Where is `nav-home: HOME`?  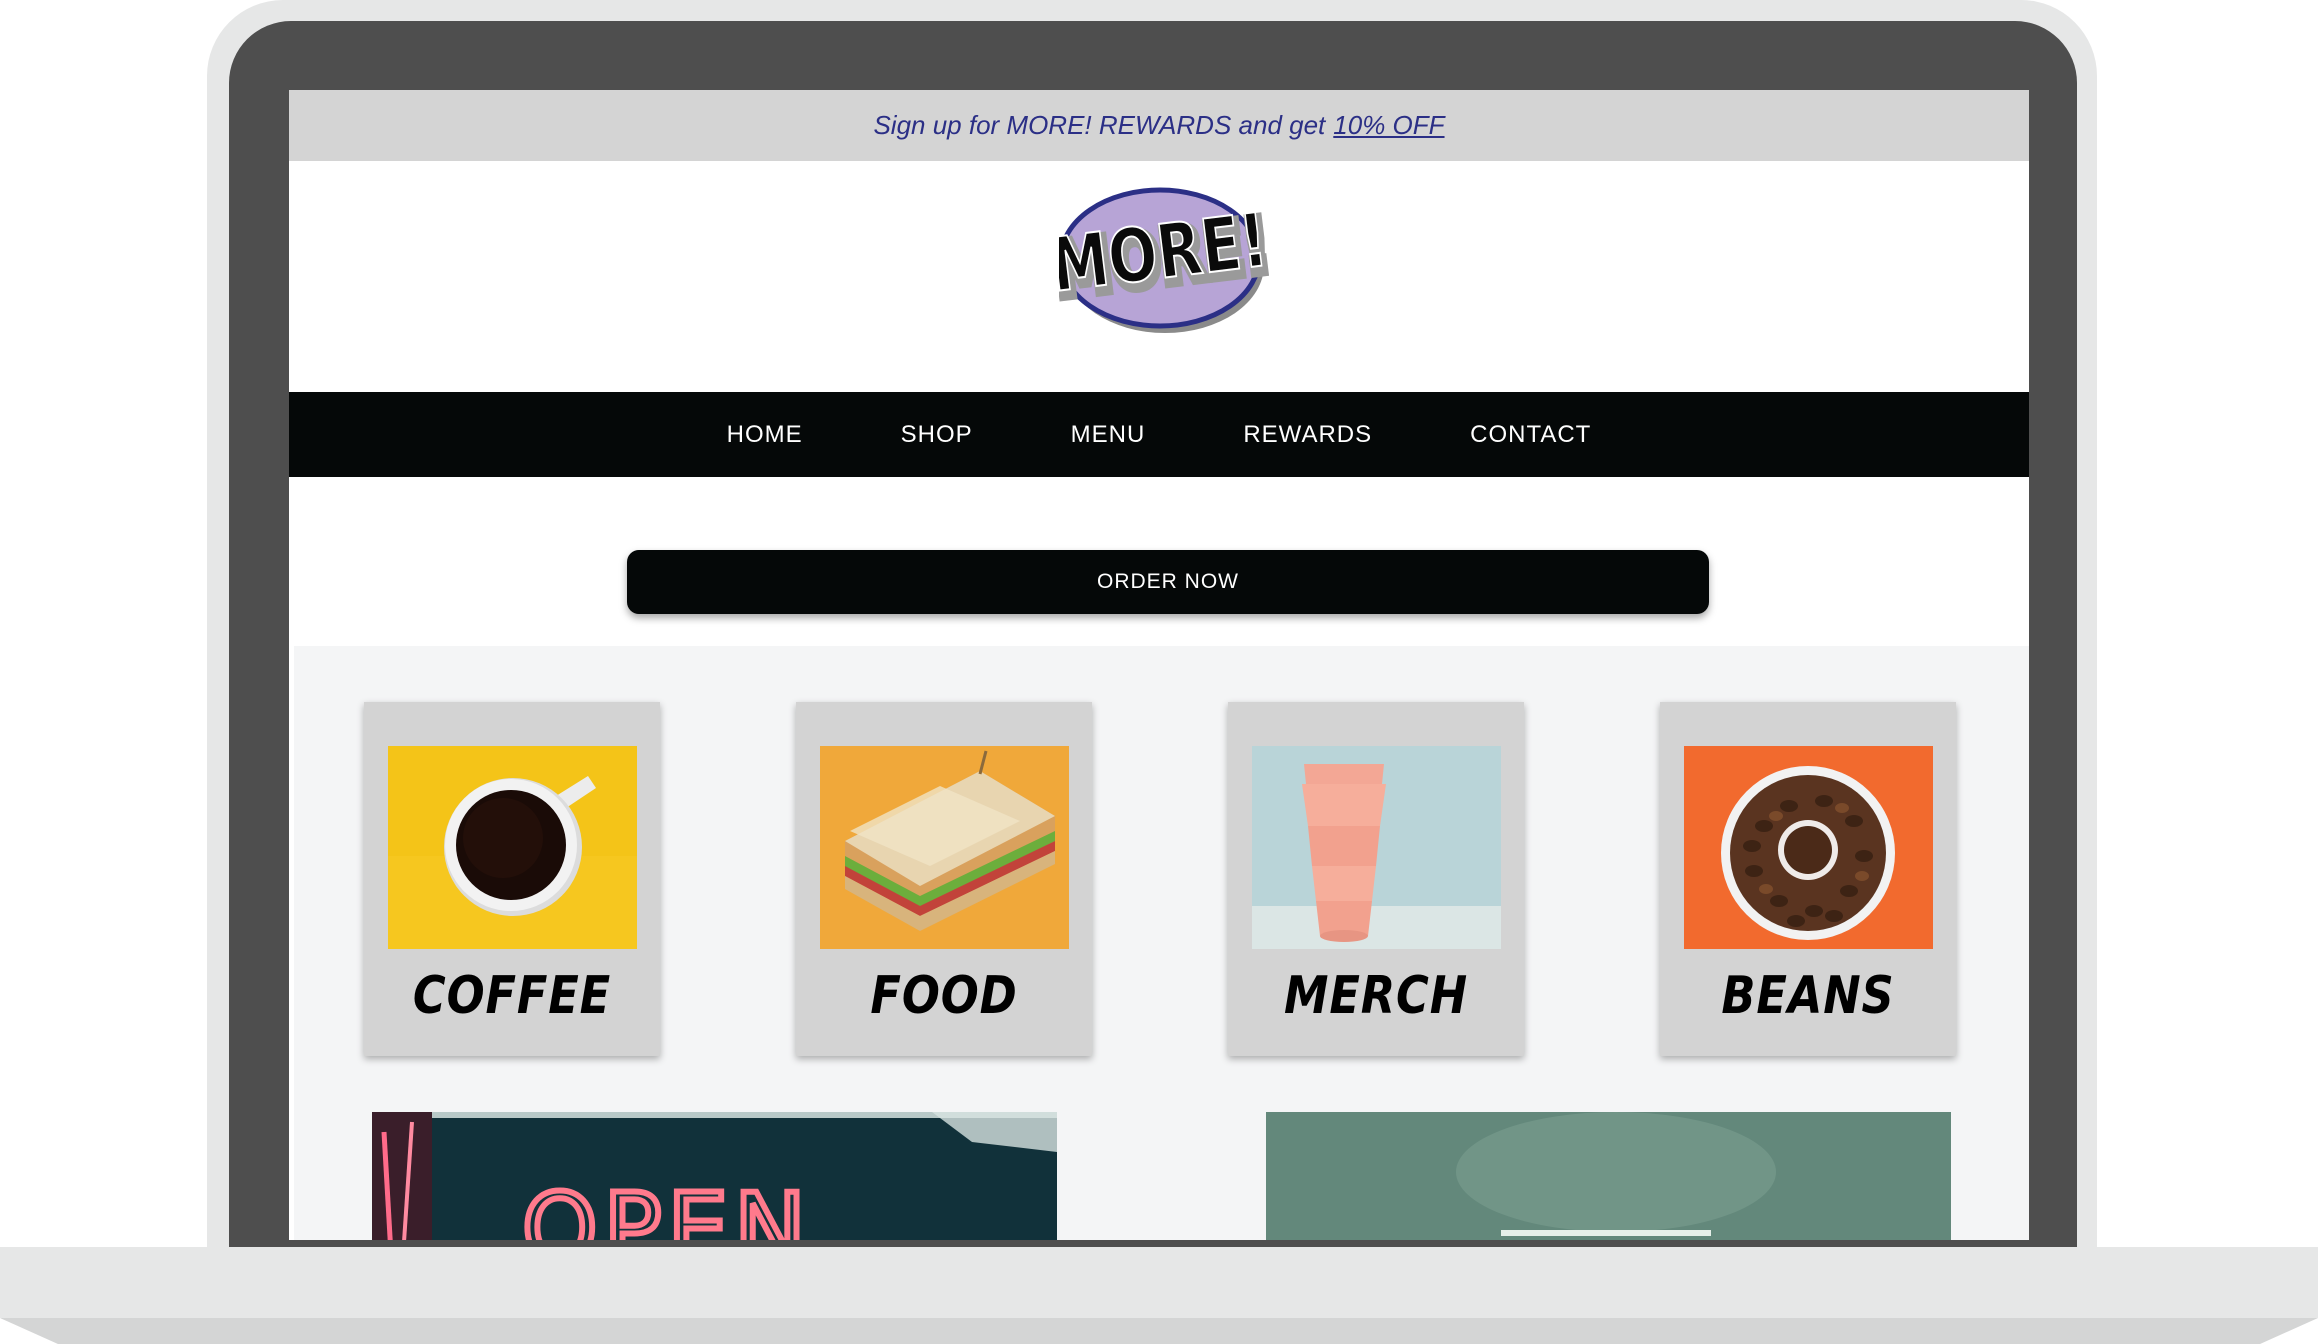 nav-home: HOME is located at coordinates (765, 435).